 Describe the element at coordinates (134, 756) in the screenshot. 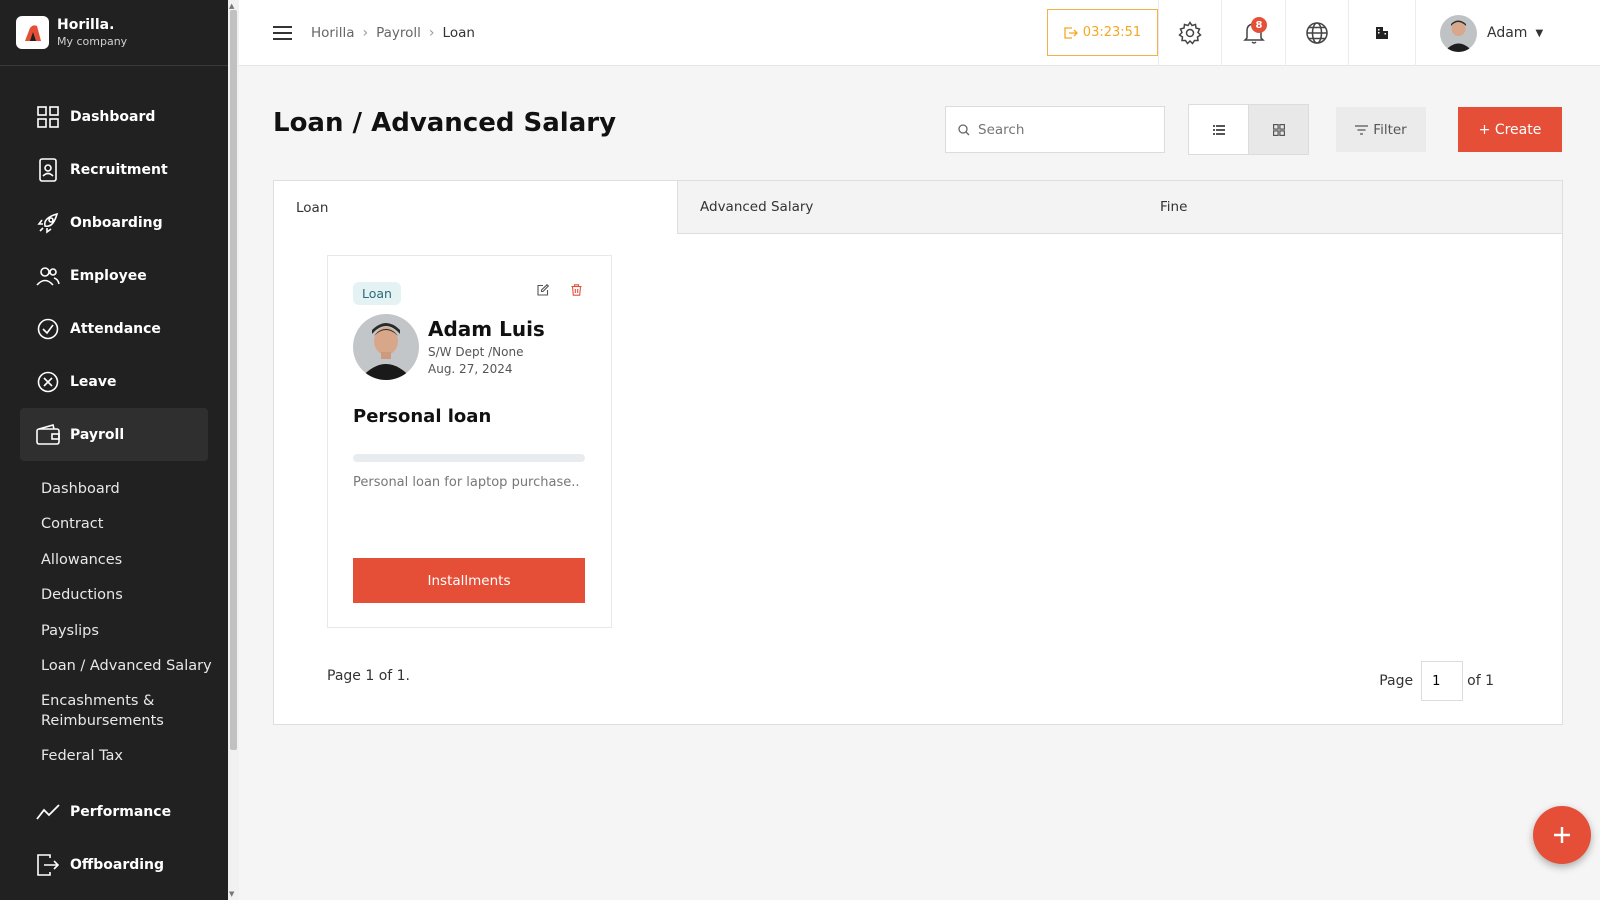

I see `submenu-item-federal-tax: Federal Tax` at that location.